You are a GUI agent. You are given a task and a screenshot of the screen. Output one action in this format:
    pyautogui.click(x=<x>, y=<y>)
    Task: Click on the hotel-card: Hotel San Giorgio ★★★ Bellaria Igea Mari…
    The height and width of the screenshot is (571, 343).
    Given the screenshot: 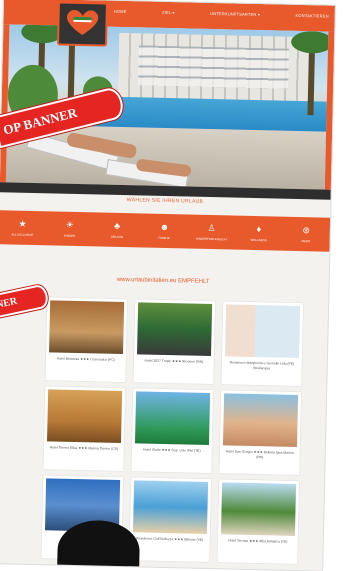 What is the action you would take?
    pyautogui.click(x=260, y=433)
    